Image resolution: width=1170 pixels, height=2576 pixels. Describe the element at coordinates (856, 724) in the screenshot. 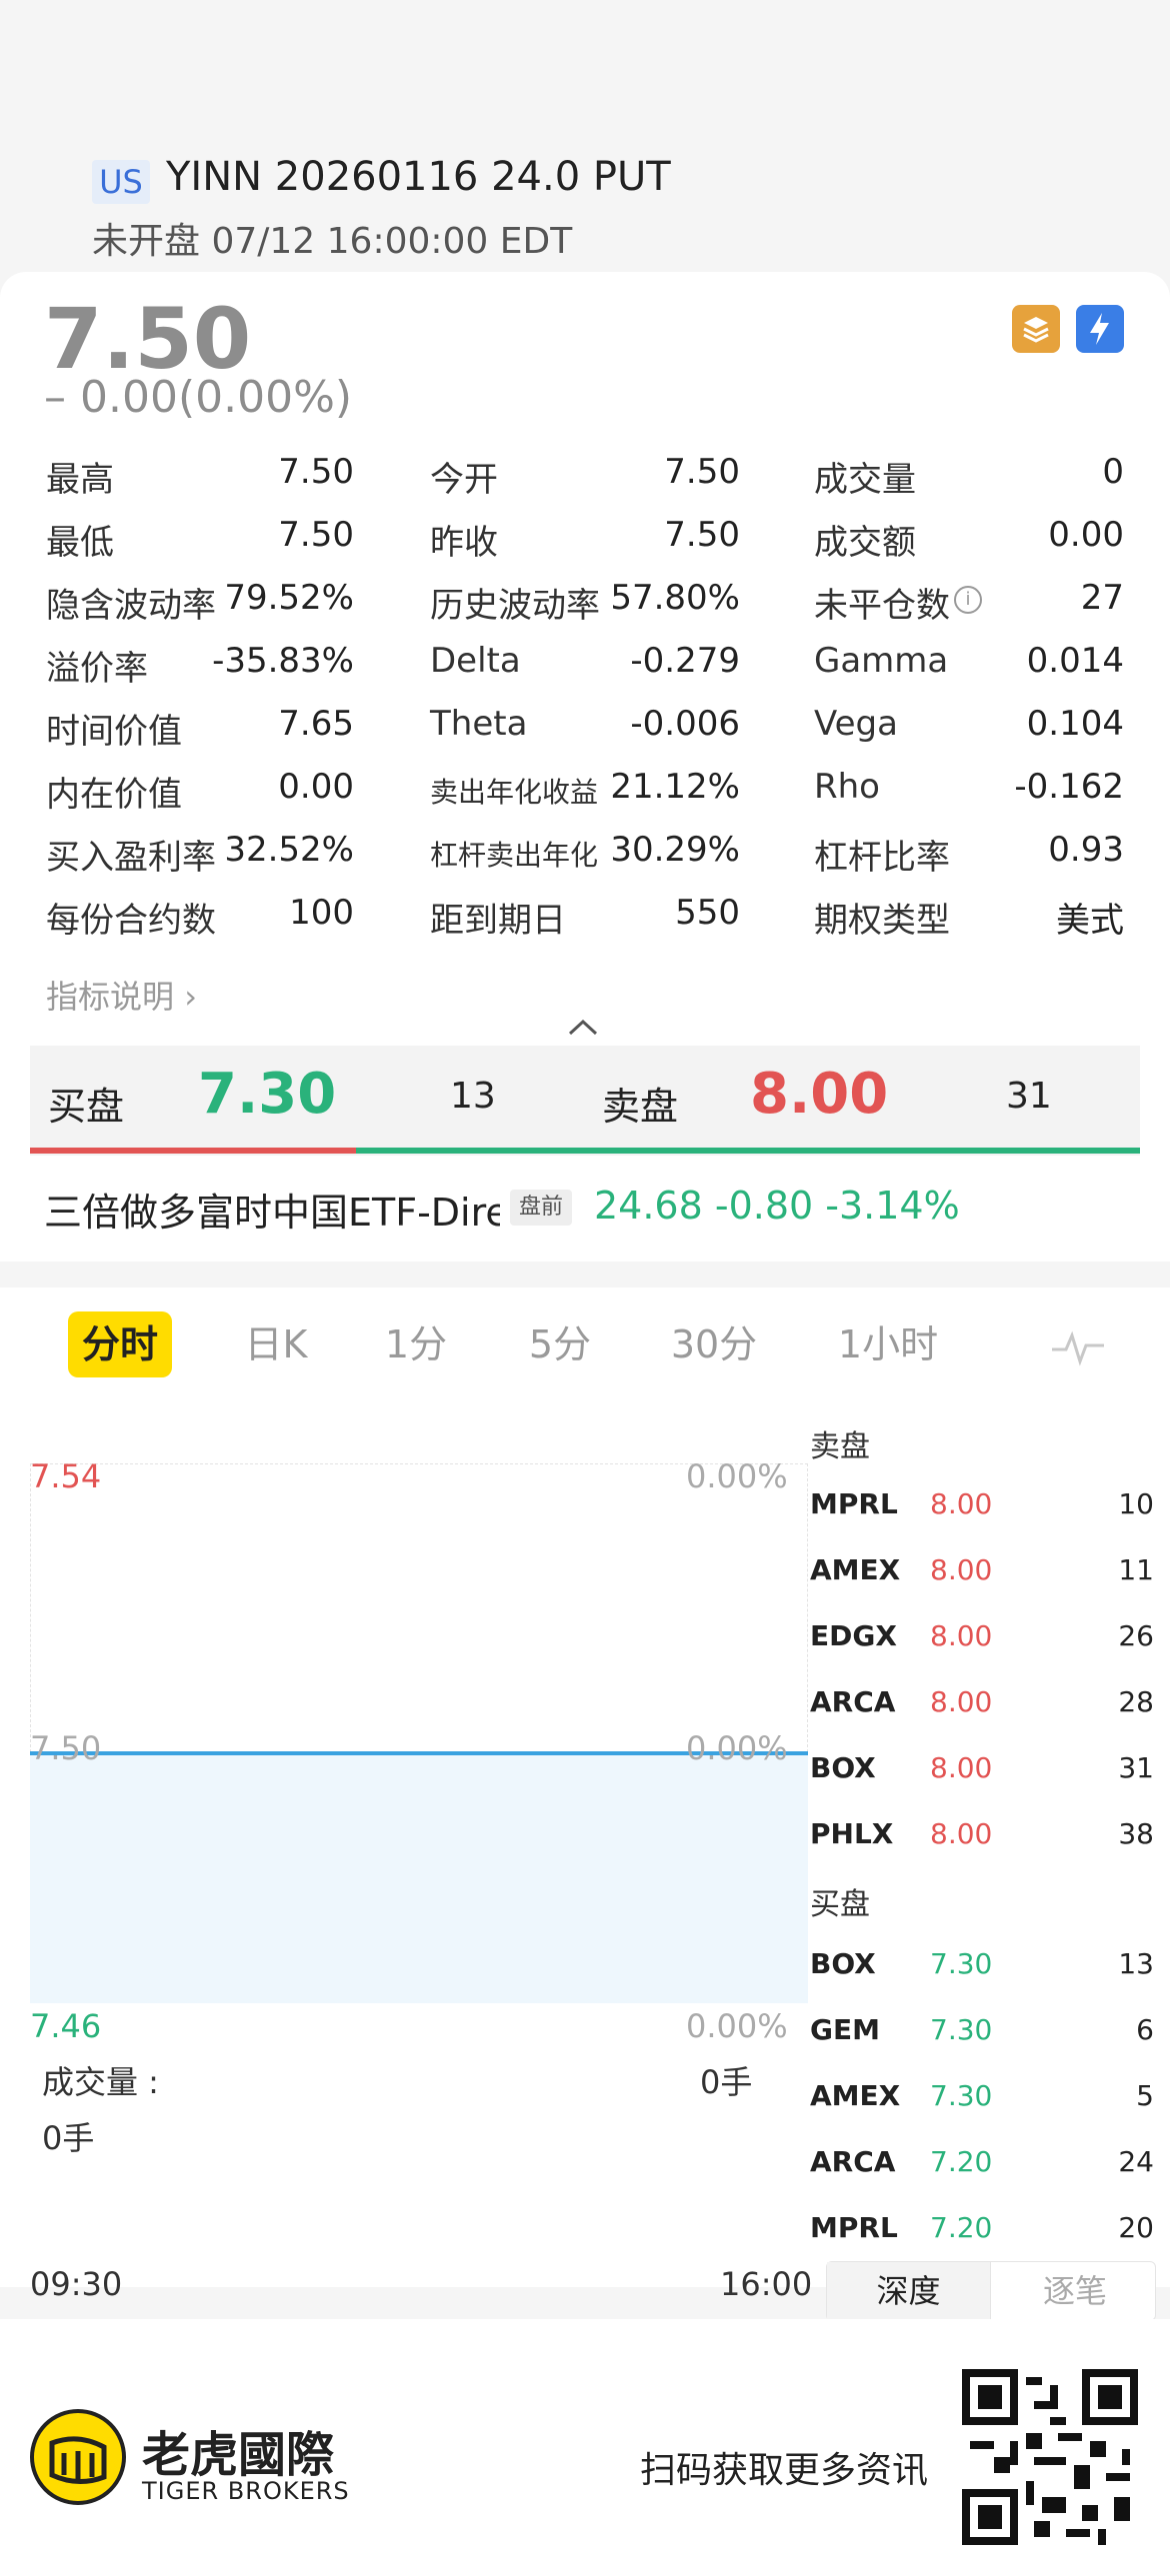

I see `stat-label: Vega` at that location.